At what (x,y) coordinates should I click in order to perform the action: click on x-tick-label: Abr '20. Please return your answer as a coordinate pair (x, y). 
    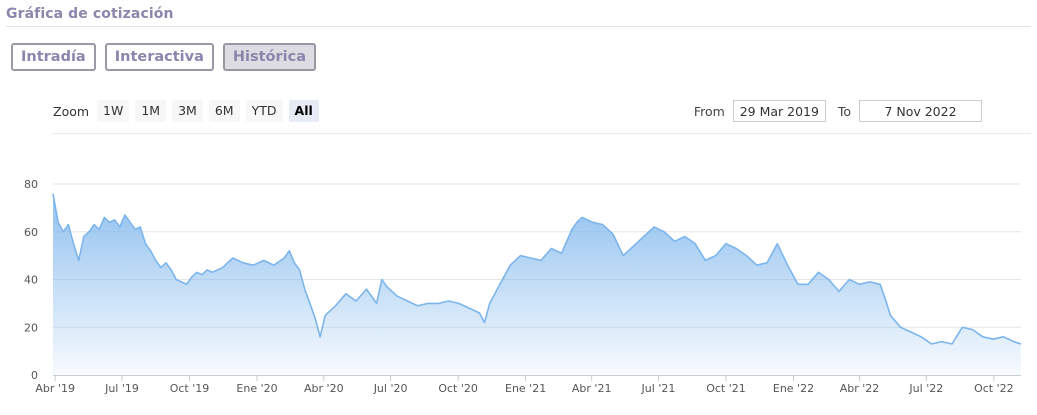
    Looking at the image, I should click on (324, 388).